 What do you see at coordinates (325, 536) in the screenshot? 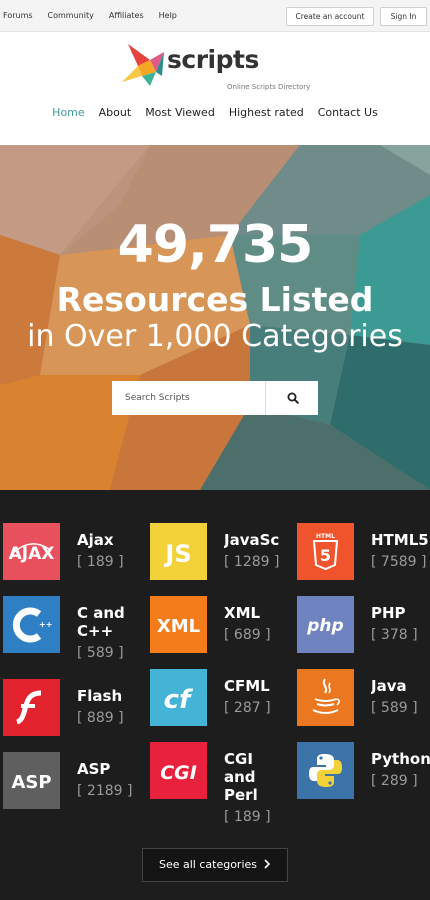
I see `svg-text: HTML` at bounding box center [325, 536].